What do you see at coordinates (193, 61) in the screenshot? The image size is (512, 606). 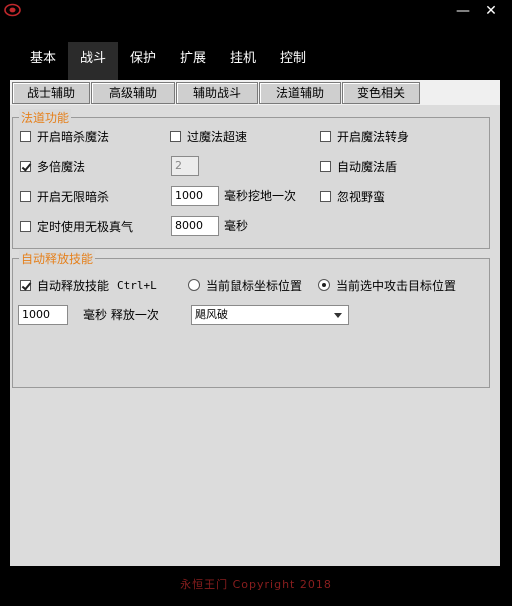 I see `tab-extend: 扩展` at bounding box center [193, 61].